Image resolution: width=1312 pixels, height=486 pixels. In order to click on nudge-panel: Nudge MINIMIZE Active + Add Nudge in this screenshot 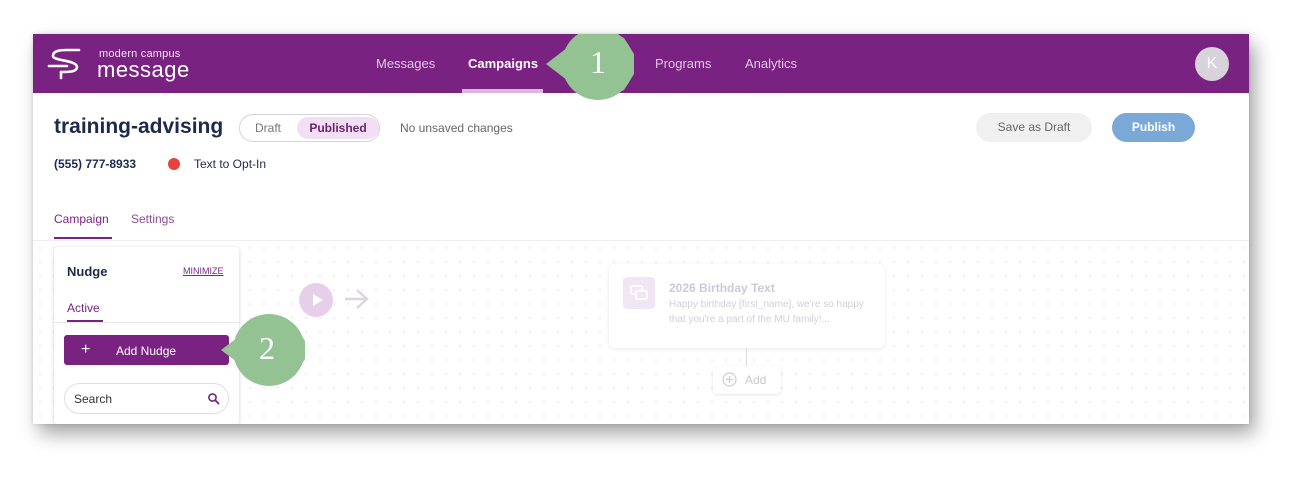, I will do `click(146, 335)`.